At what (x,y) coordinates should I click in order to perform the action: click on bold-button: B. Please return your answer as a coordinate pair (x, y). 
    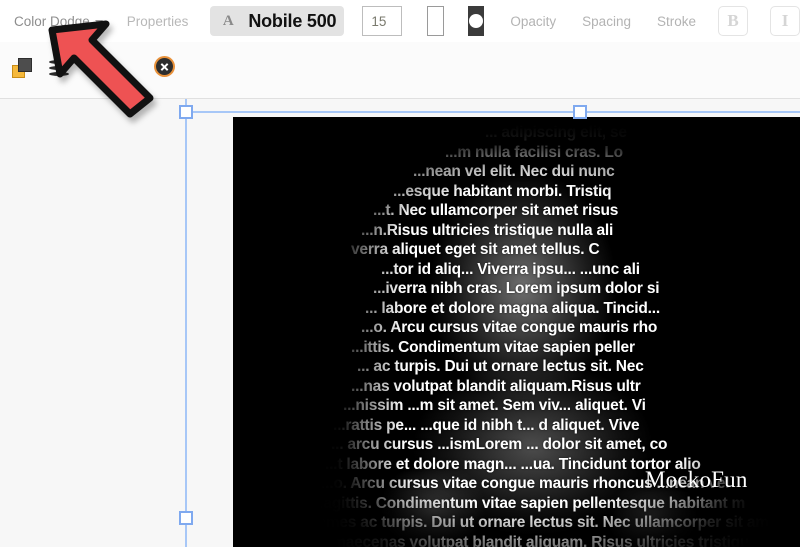
    Looking at the image, I should click on (733, 21).